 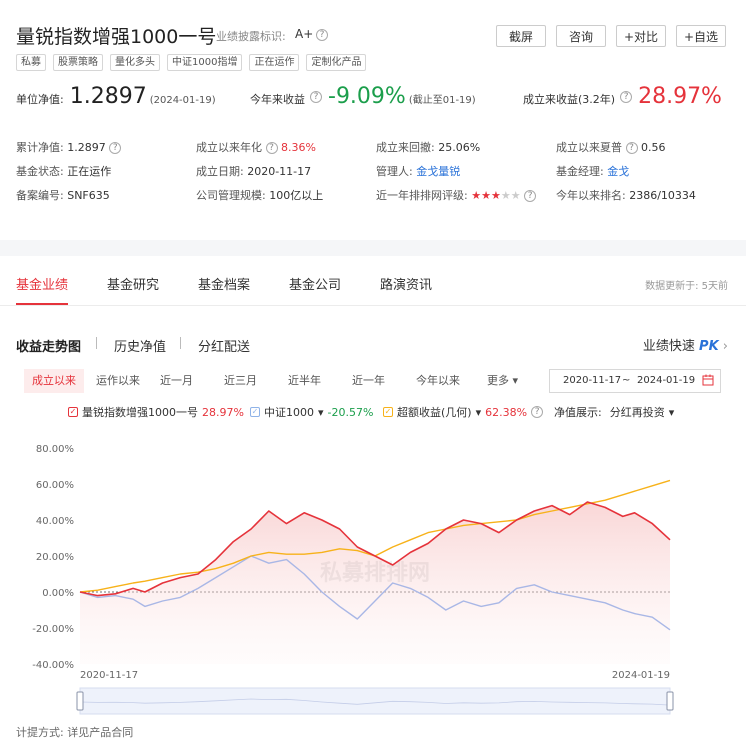 I want to click on updated-text: 数据更新于: 5天前, so click(x=686, y=286).